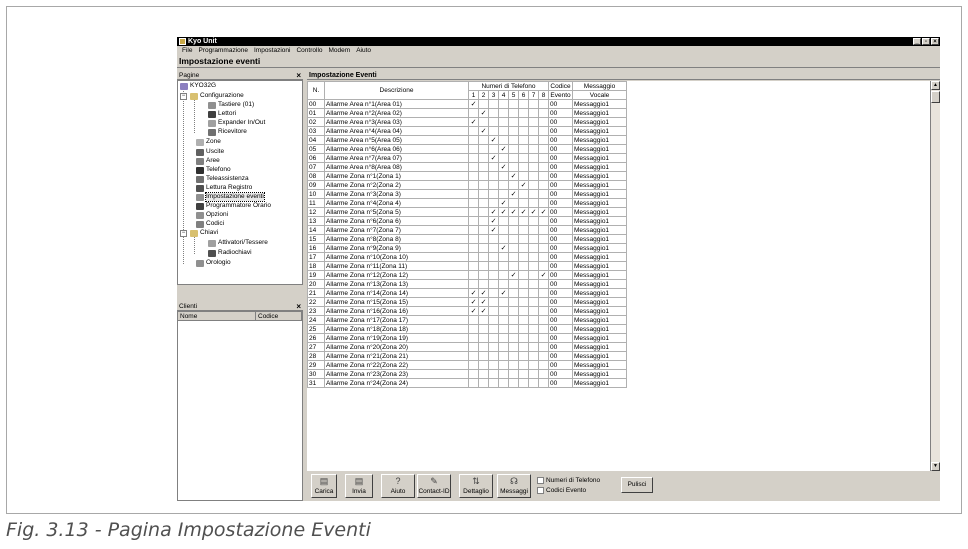 This screenshot has height=549, width=968. I want to click on table-row: 08 Allarme Zona n°1(Zona 1) ✓ 00 Messaggio1, so click(467, 176).